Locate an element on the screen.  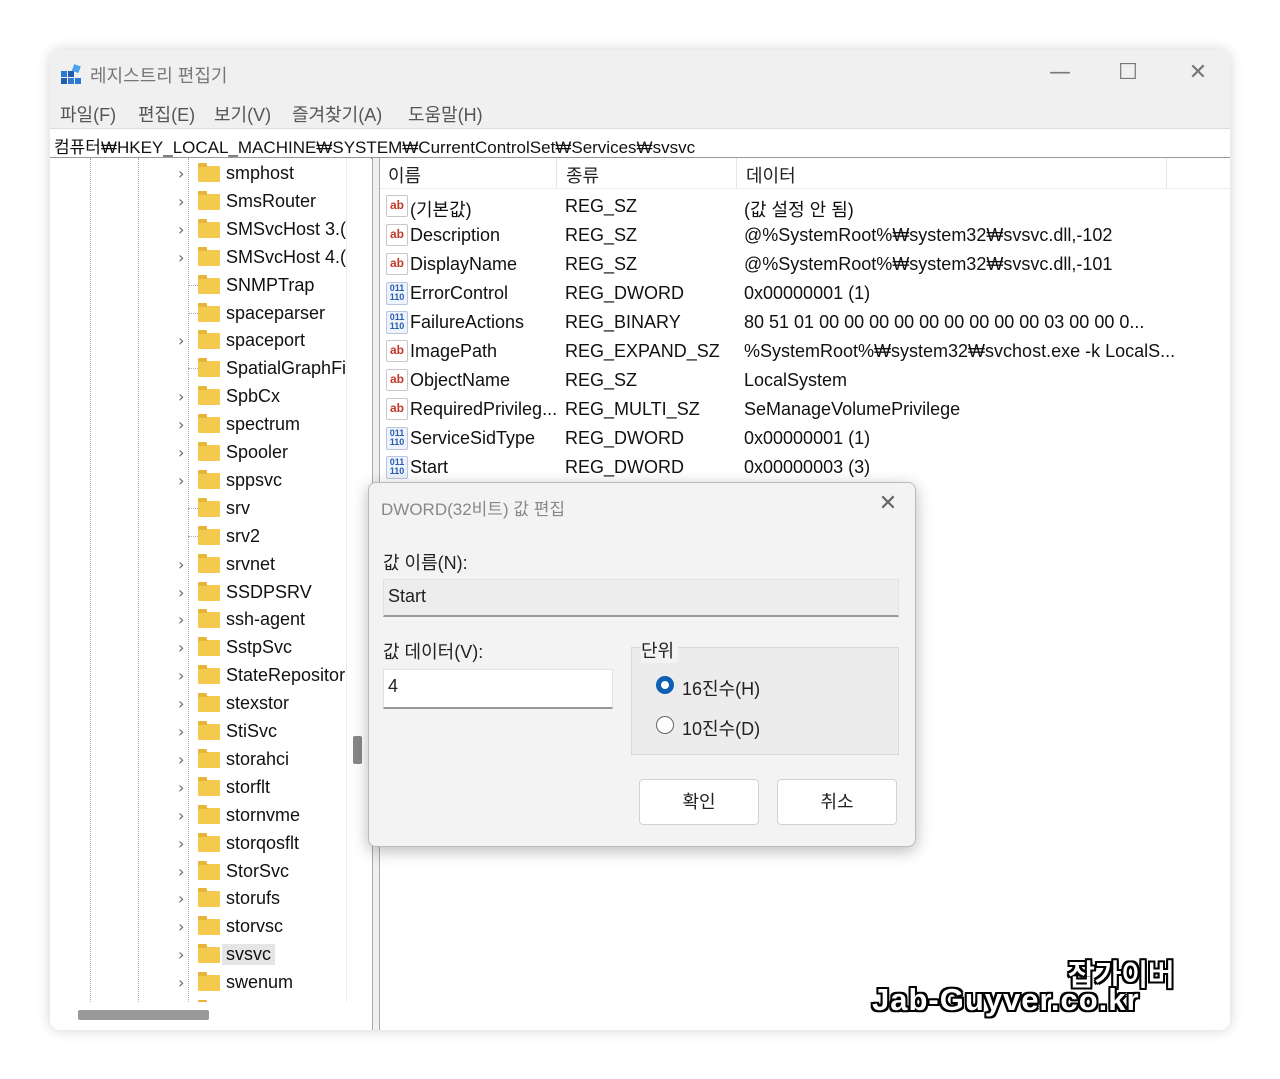
column-data-header: 데이터 is located at coordinates (771, 175).